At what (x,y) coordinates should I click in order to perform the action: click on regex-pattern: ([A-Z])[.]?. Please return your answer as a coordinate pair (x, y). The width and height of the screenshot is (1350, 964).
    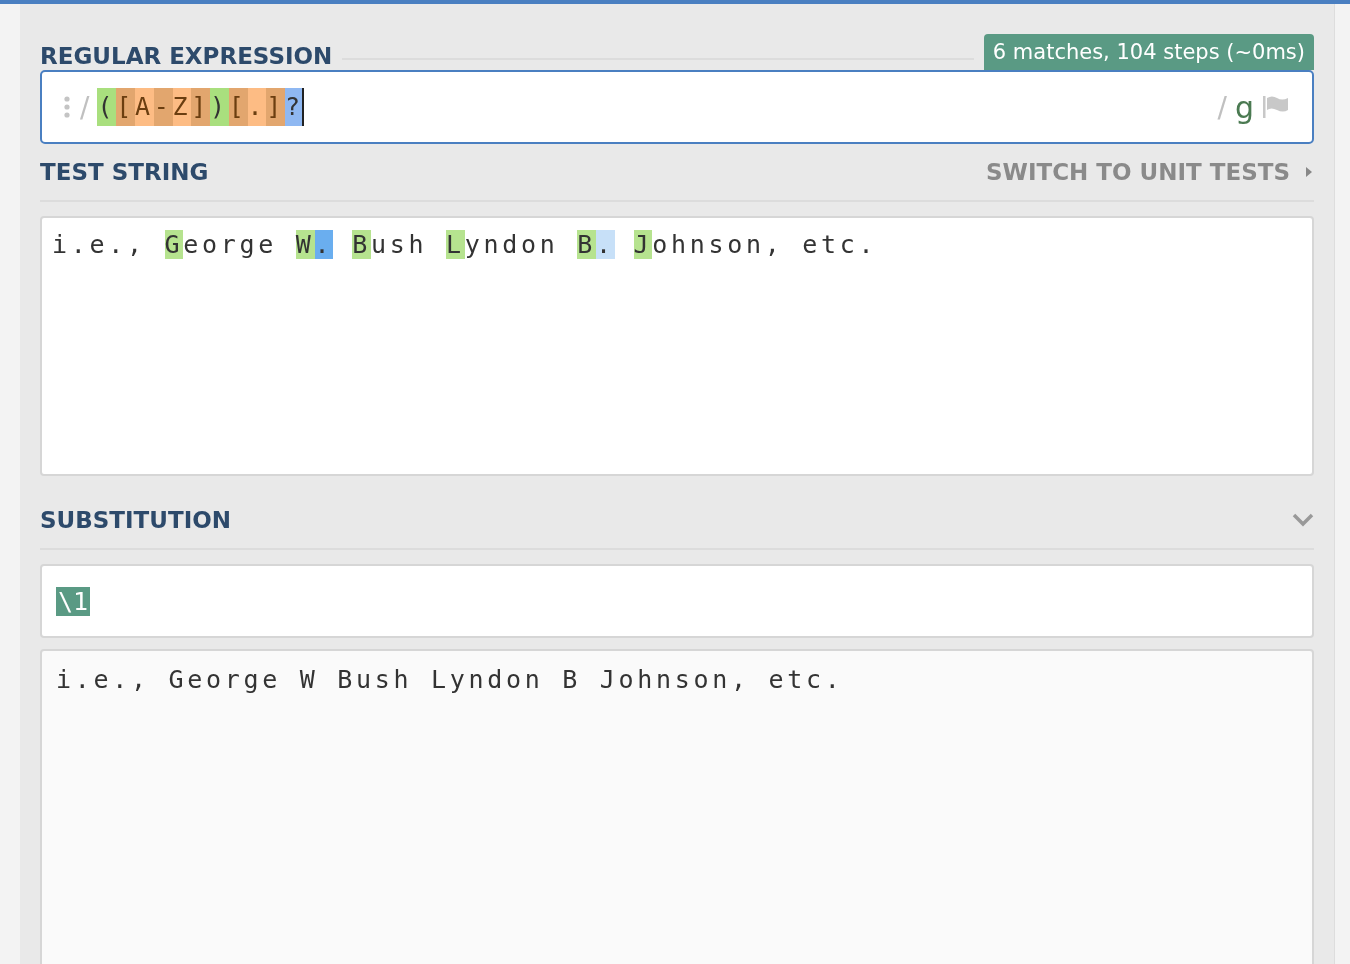
    Looking at the image, I should click on (200, 107).